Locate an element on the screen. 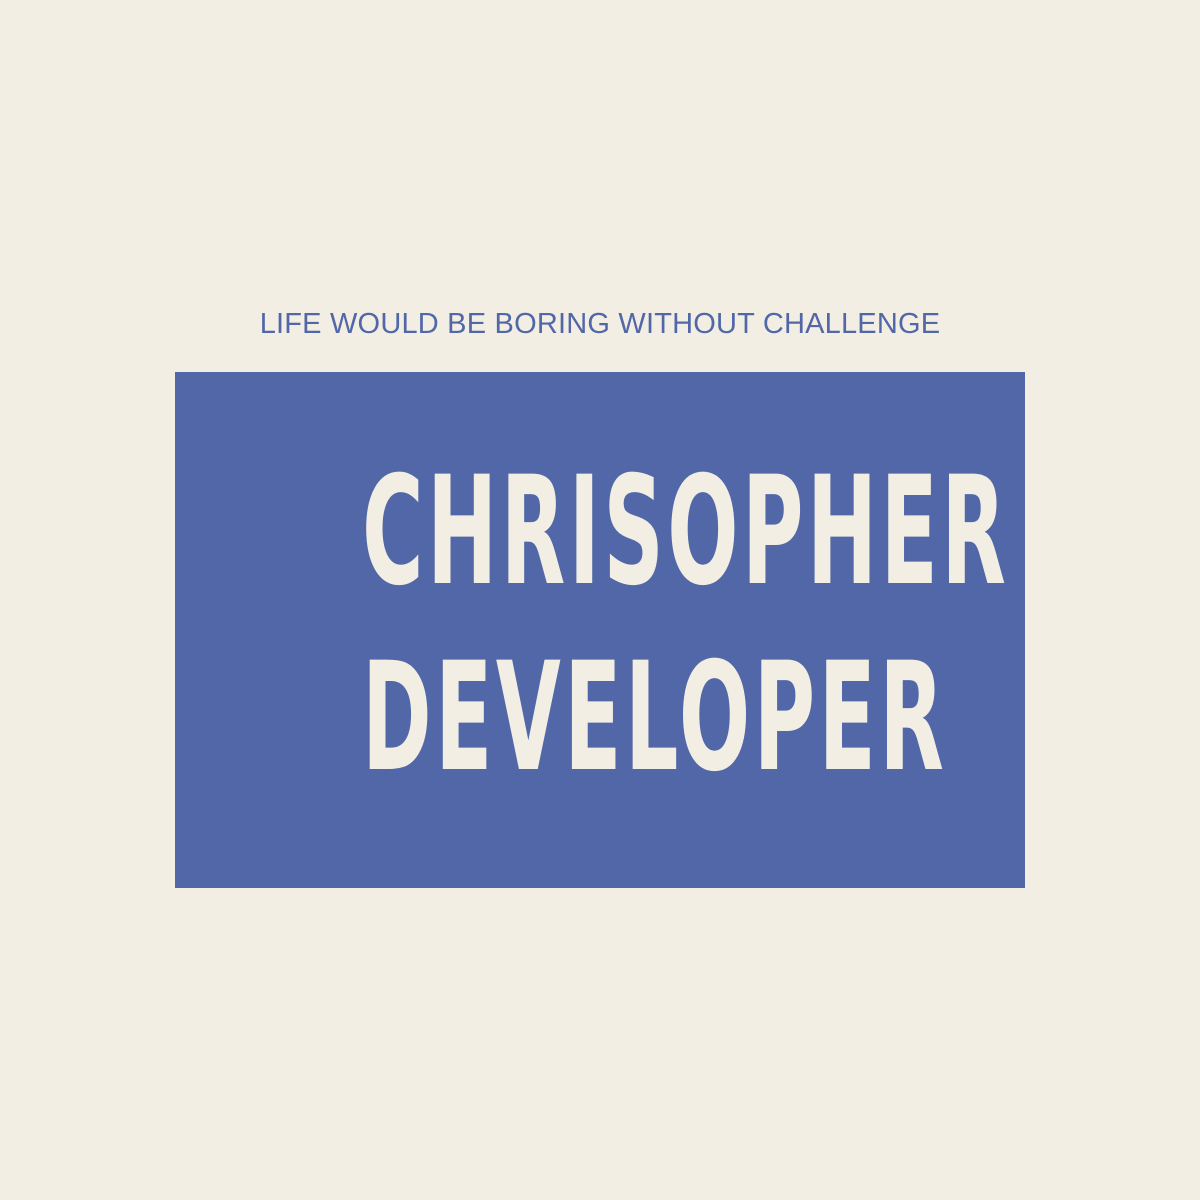  headline-line-2: DEVELOPER is located at coordinates (655, 718).